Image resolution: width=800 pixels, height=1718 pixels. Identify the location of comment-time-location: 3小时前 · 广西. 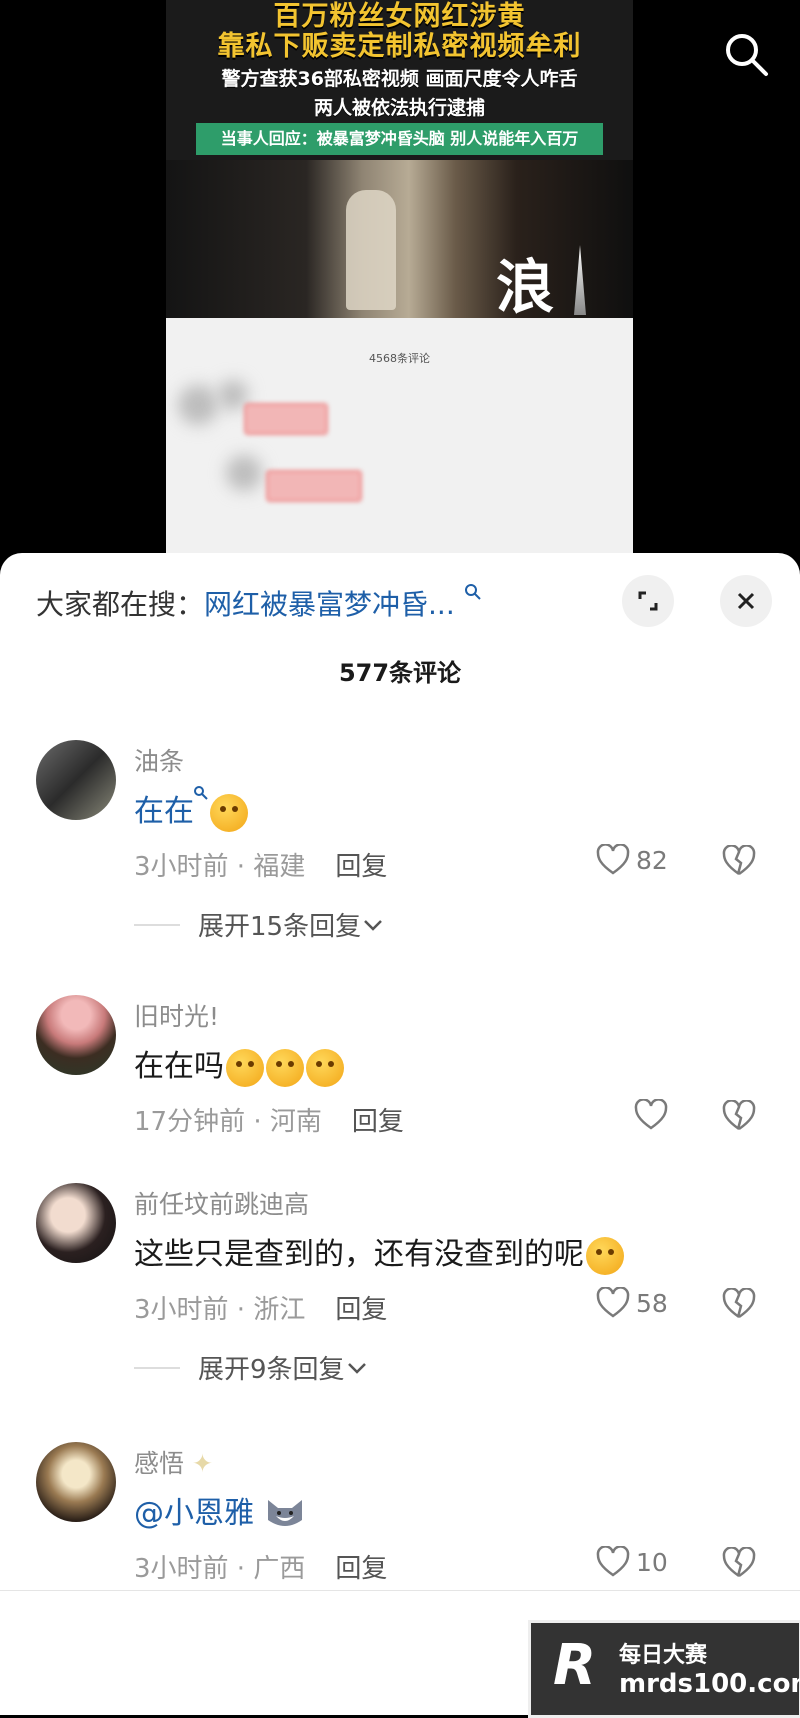
(220, 1569).